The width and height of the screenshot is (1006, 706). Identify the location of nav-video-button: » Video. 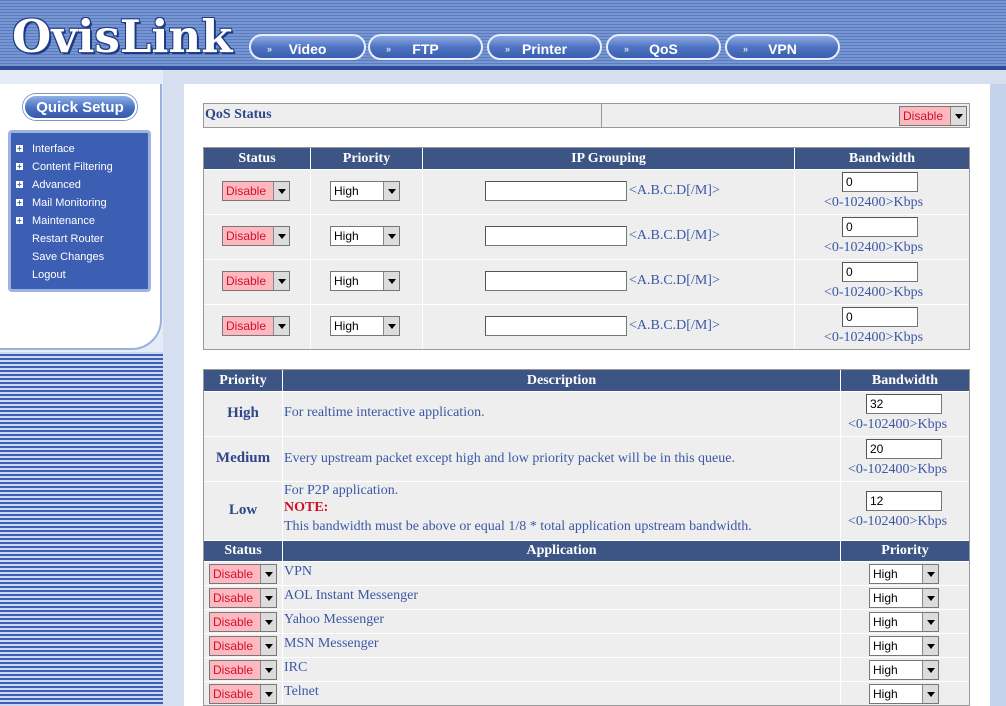
(307, 47).